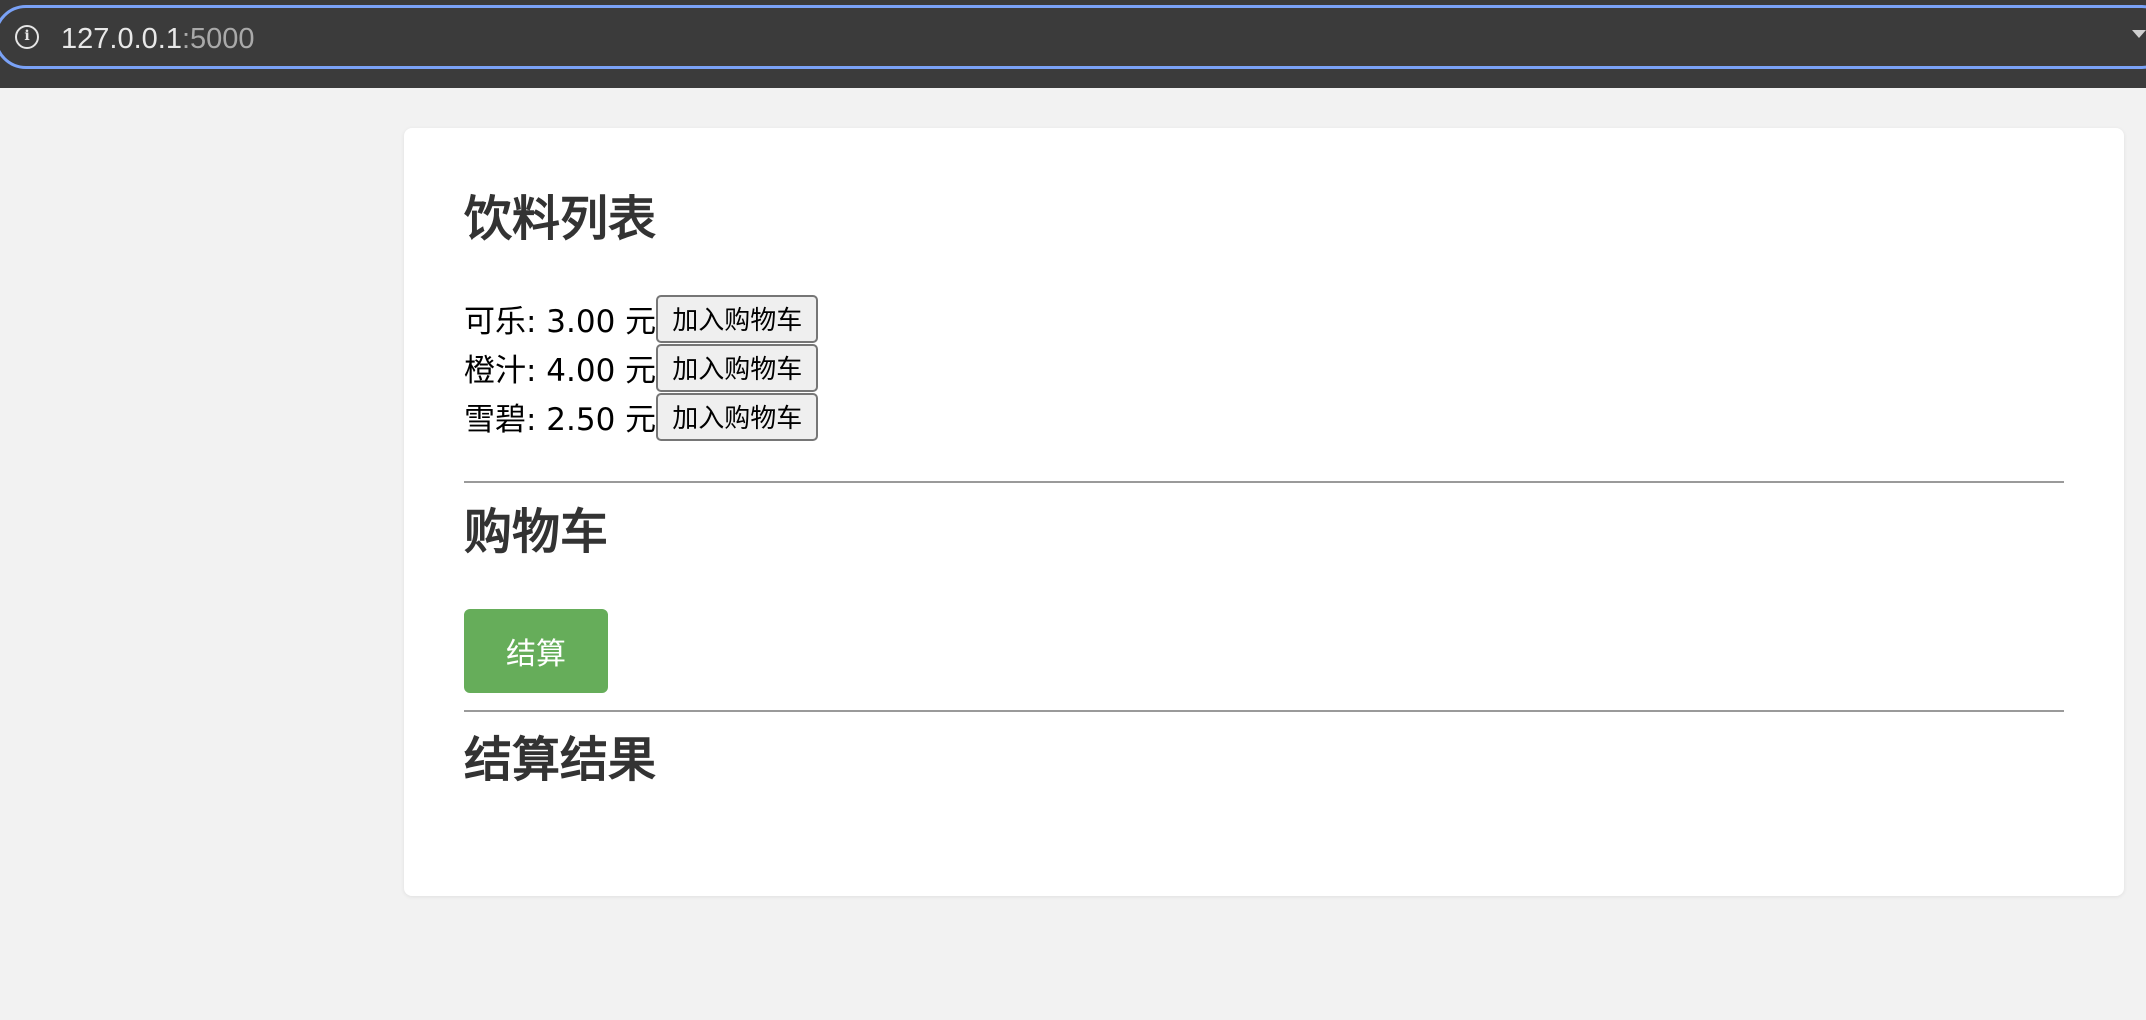 The image size is (2146, 1020). What do you see at coordinates (536, 532) in the screenshot?
I see `cart-title: 购物车` at bounding box center [536, 532].